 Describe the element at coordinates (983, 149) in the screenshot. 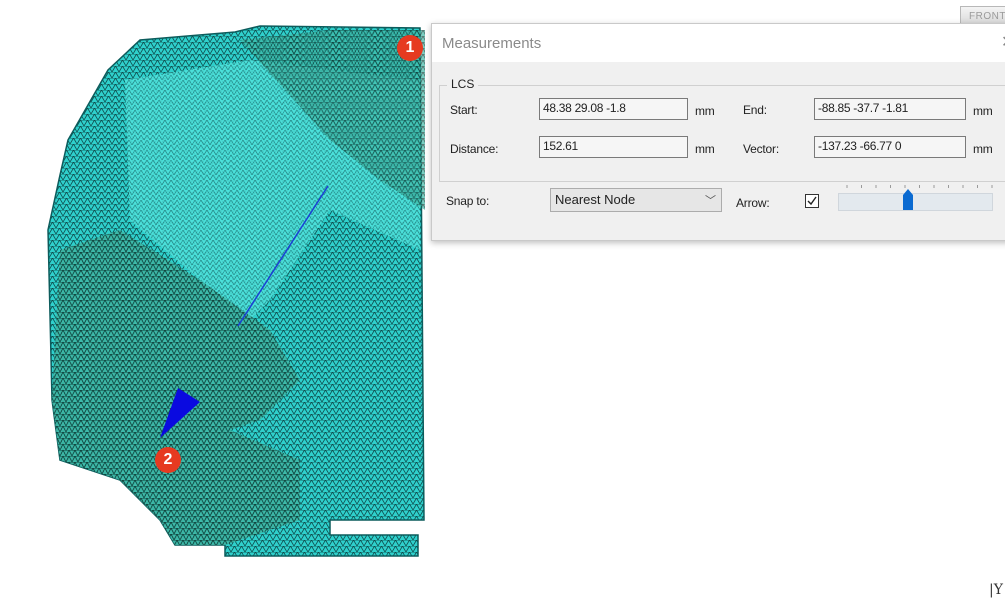

I see `vector-unit: mm` at that location.